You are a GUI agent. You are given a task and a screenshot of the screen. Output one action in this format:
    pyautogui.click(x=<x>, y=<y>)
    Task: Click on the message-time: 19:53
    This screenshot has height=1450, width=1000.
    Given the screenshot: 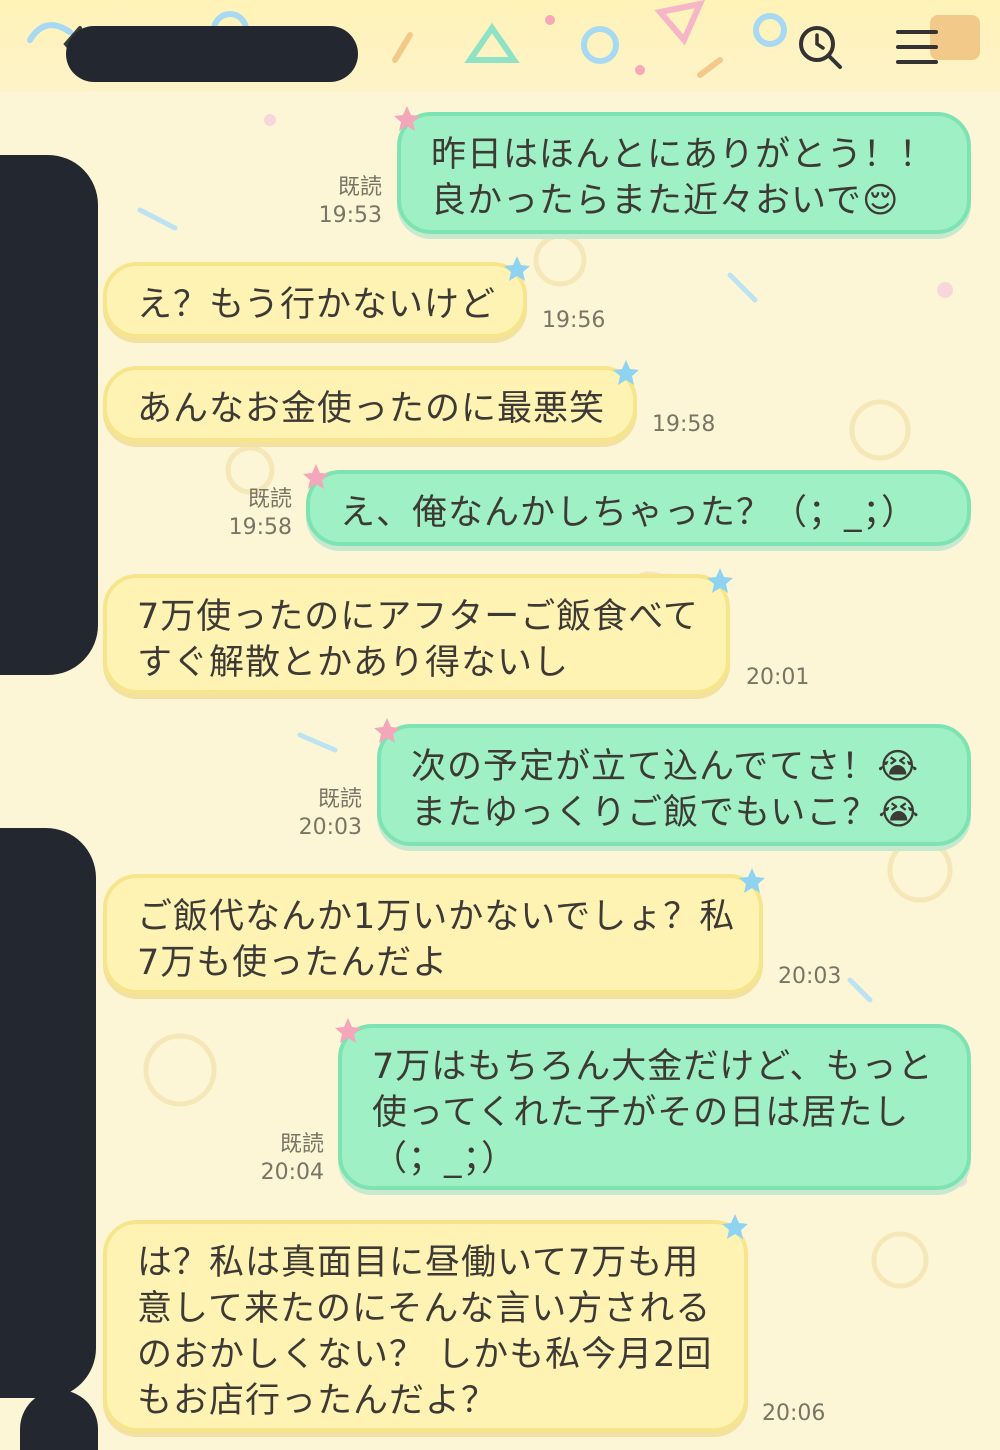 What is the action you would take?
    pyautogui.click(x=350, y=215)
    